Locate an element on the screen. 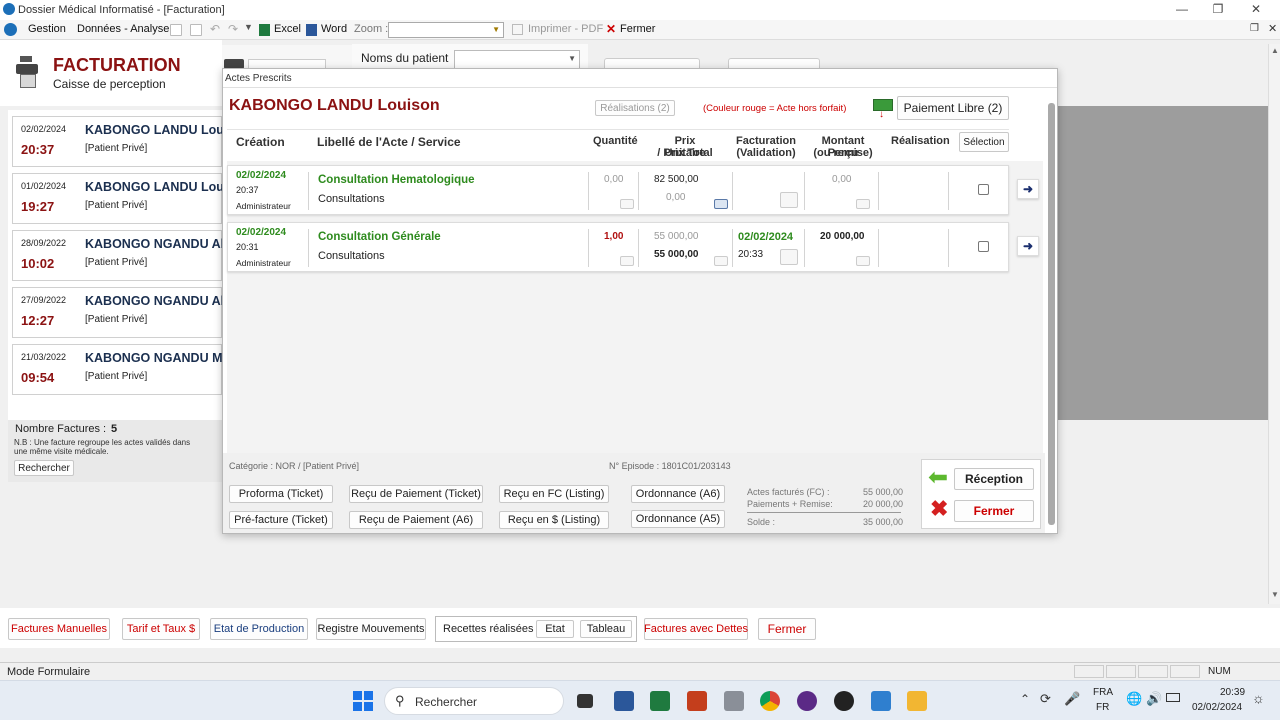  word-icon is located at coordinates (311, 30).